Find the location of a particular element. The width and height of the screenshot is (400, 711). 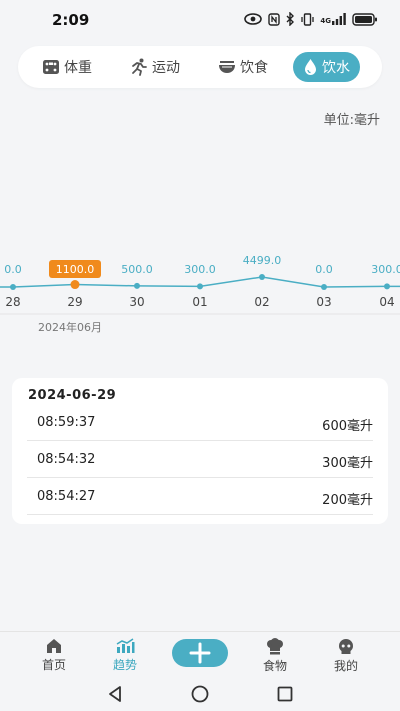

nav-food-label: 食物 is located at coordinates (274, 666).